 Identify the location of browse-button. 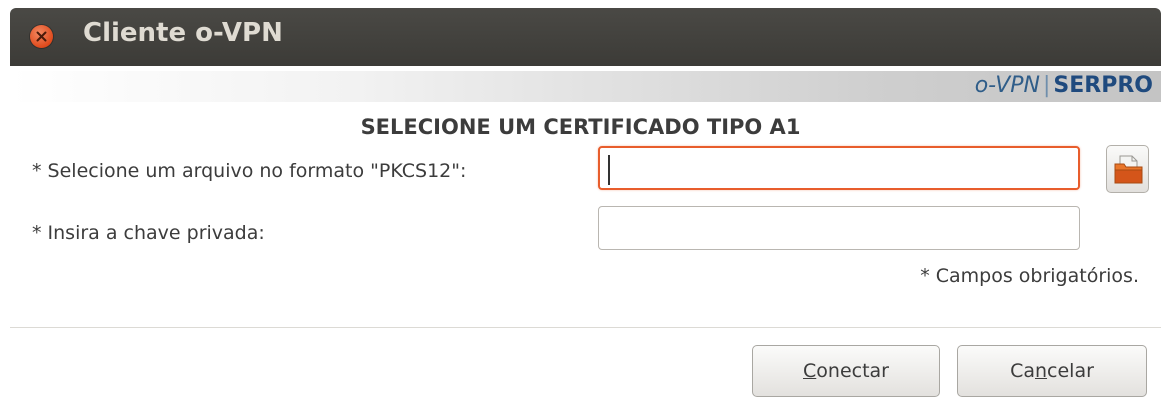
(1127, 169).